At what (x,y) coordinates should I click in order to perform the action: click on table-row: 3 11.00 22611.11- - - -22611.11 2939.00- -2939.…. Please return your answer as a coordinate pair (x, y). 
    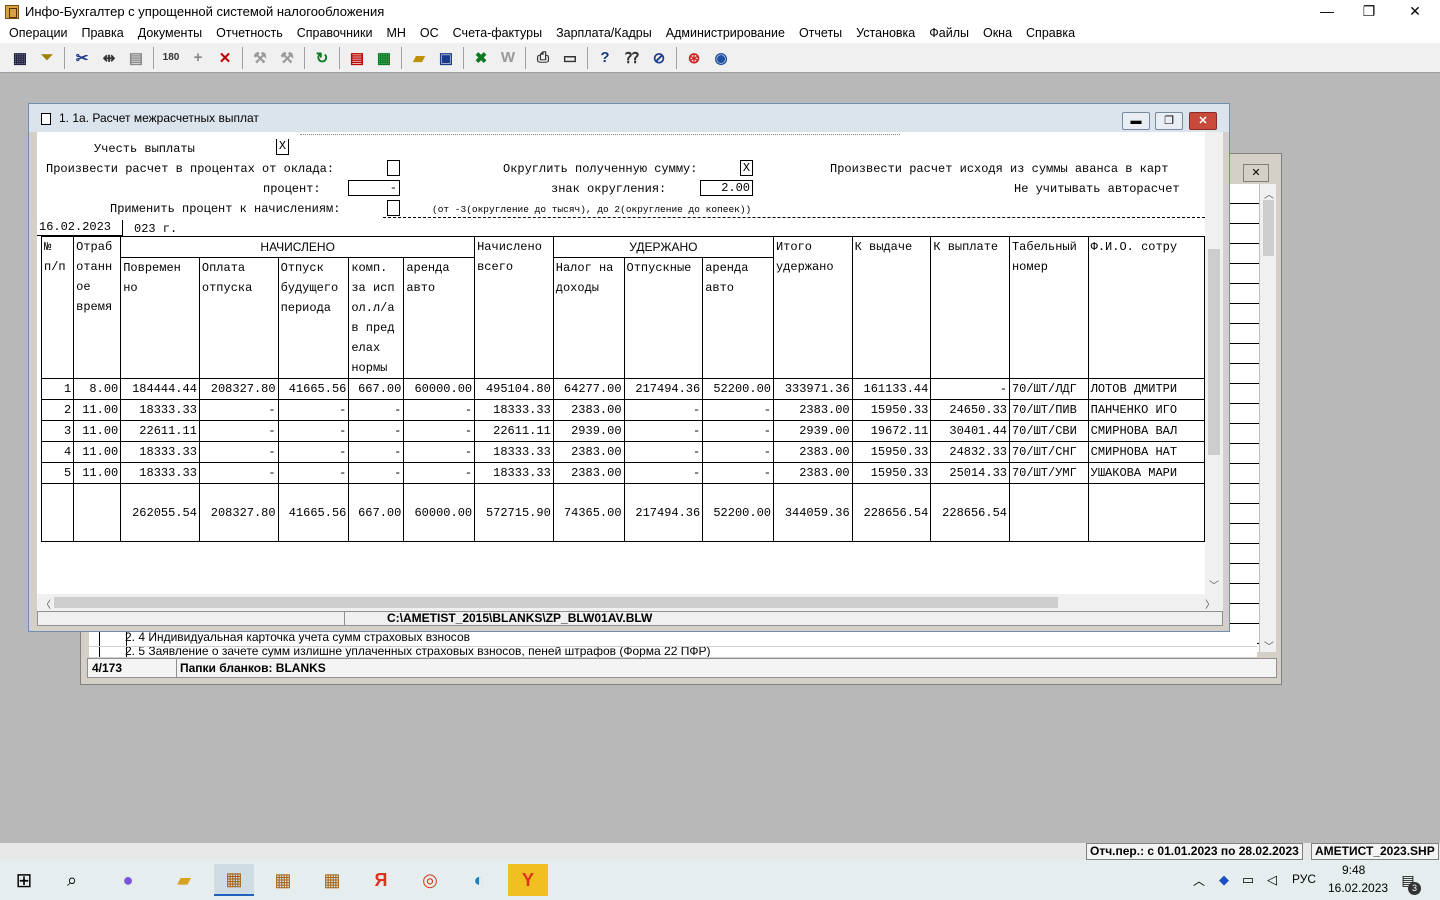
    Looking at the image, I should click on (622, 431).